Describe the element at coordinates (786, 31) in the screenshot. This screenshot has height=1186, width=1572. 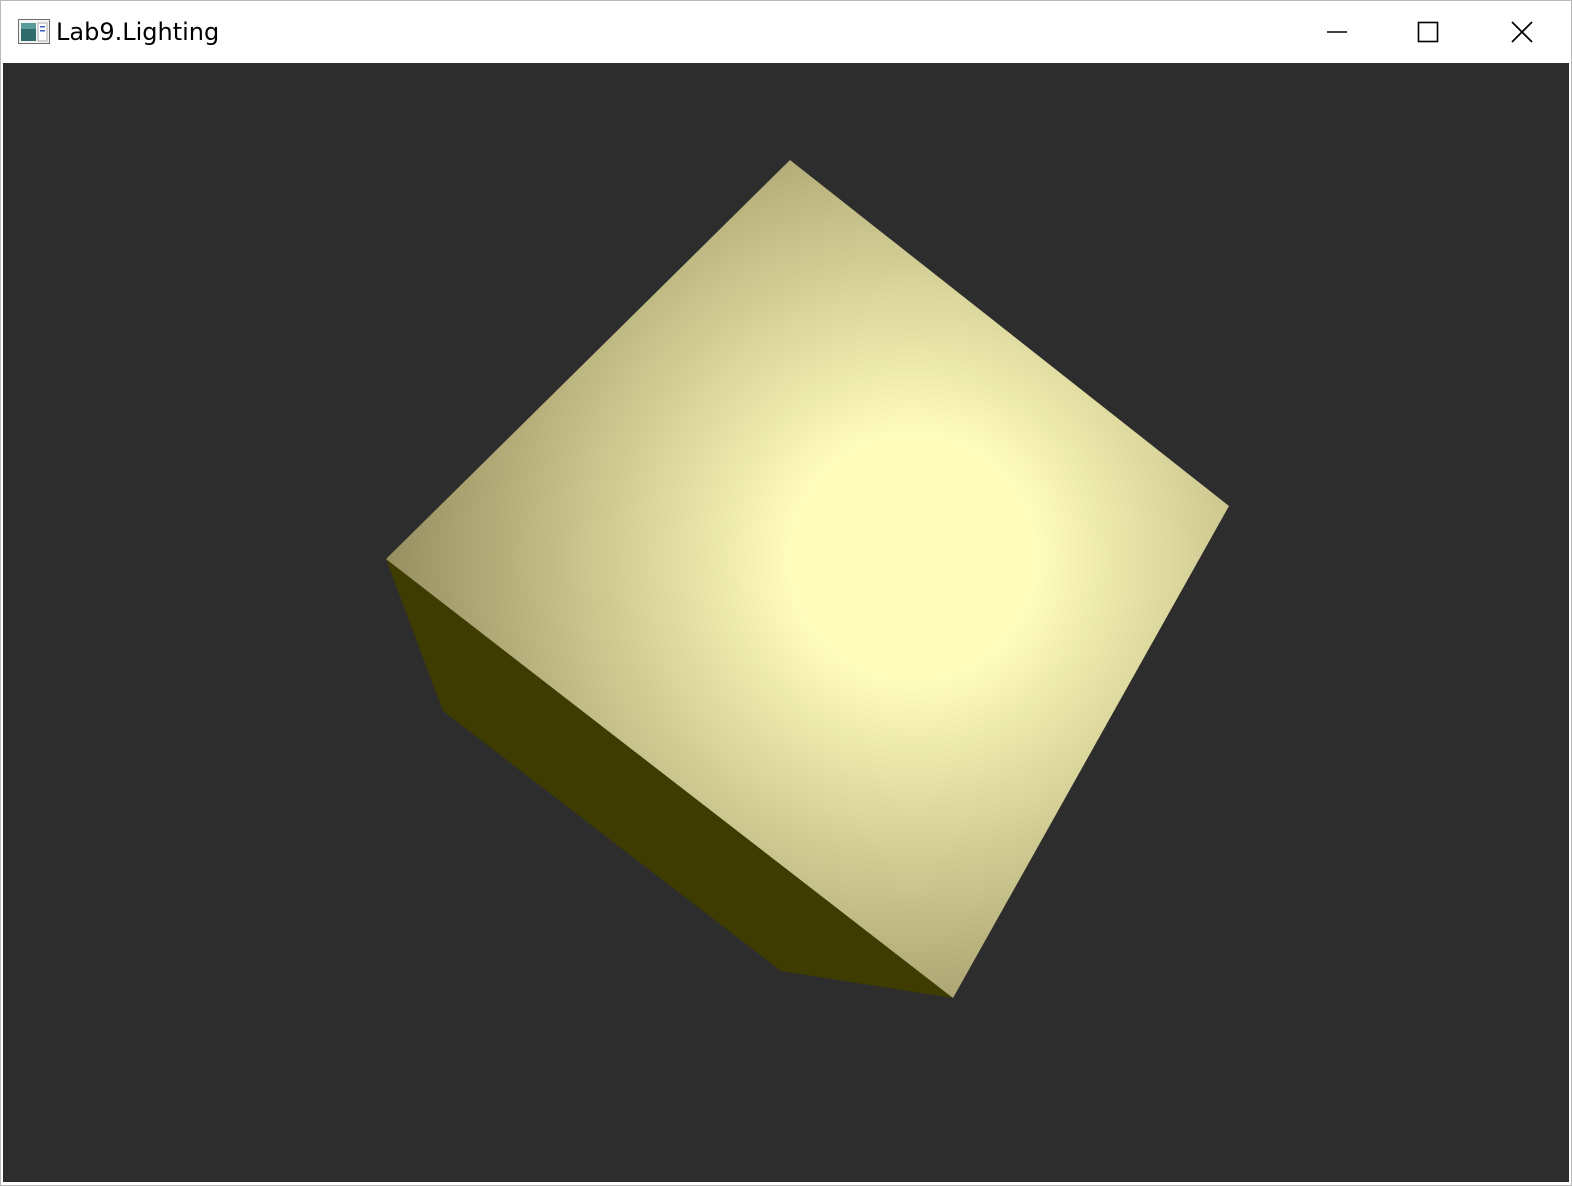
I see `title-bar: Lab9.Lighting` at that location.